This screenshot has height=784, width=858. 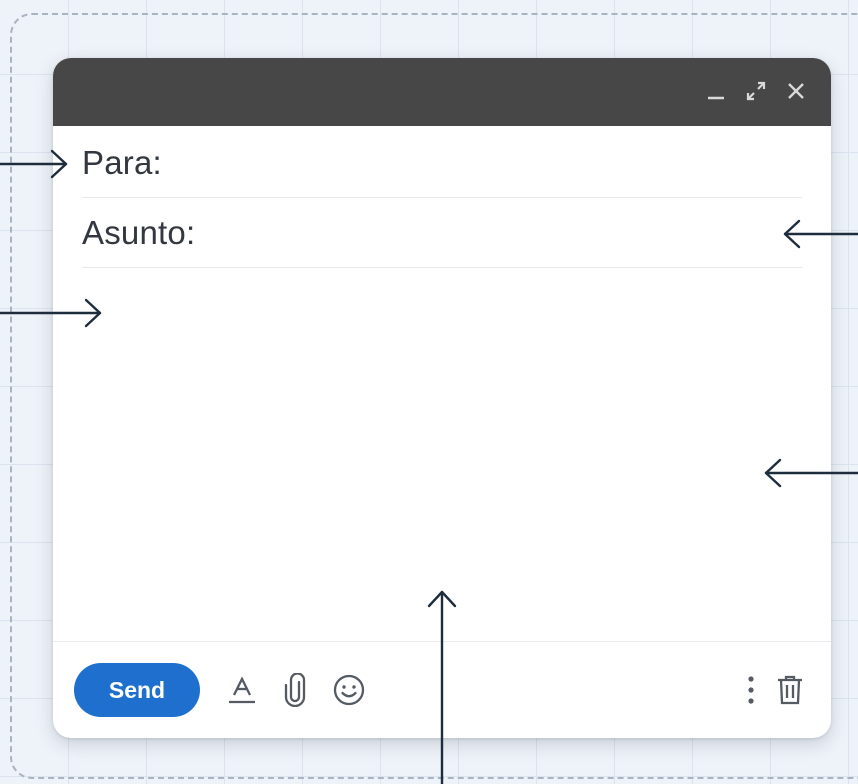 I want to click on attach-icon, so click(x=295, y=690).